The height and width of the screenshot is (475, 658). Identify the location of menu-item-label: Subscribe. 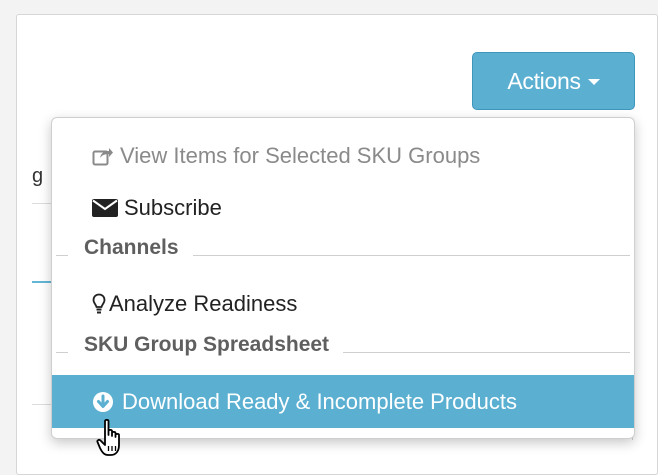
(173, 207).